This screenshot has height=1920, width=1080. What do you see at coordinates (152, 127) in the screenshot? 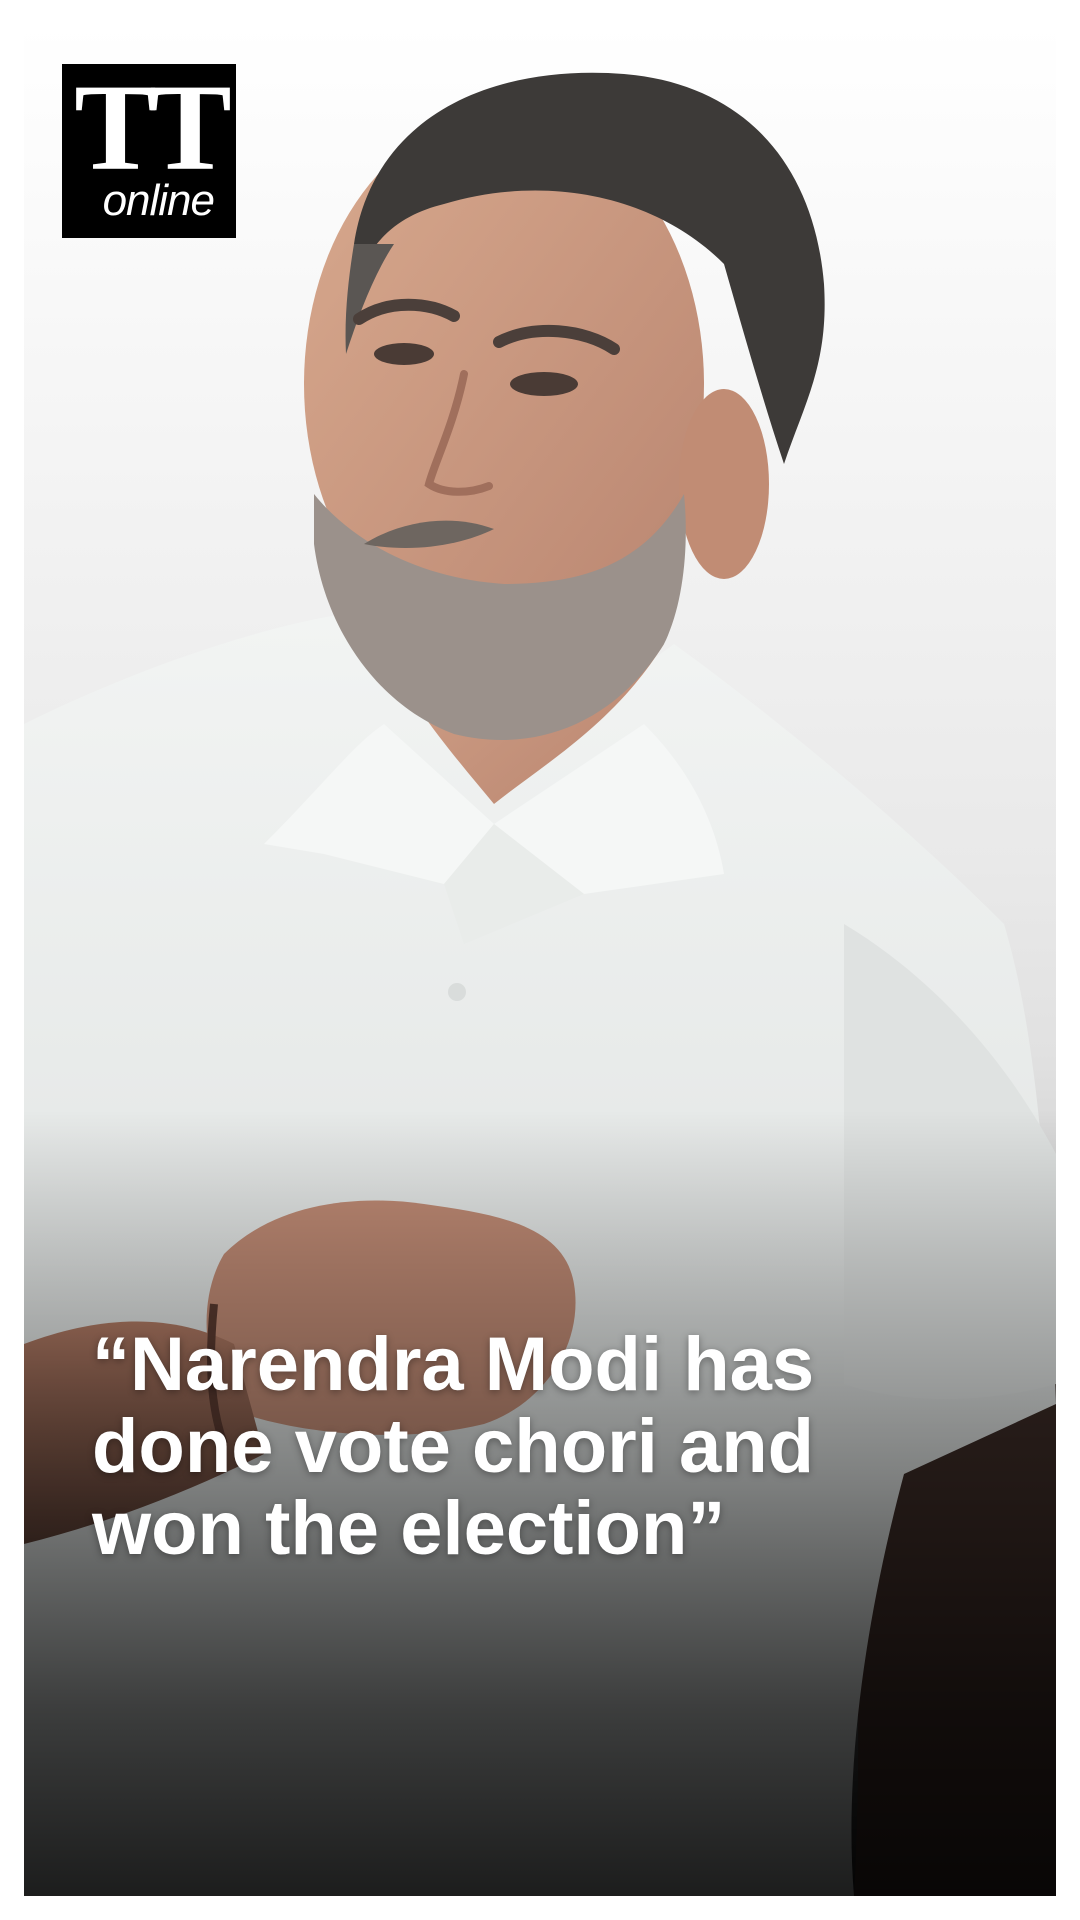
I see `logo-mark: TT` at bounding box center [152, 127].